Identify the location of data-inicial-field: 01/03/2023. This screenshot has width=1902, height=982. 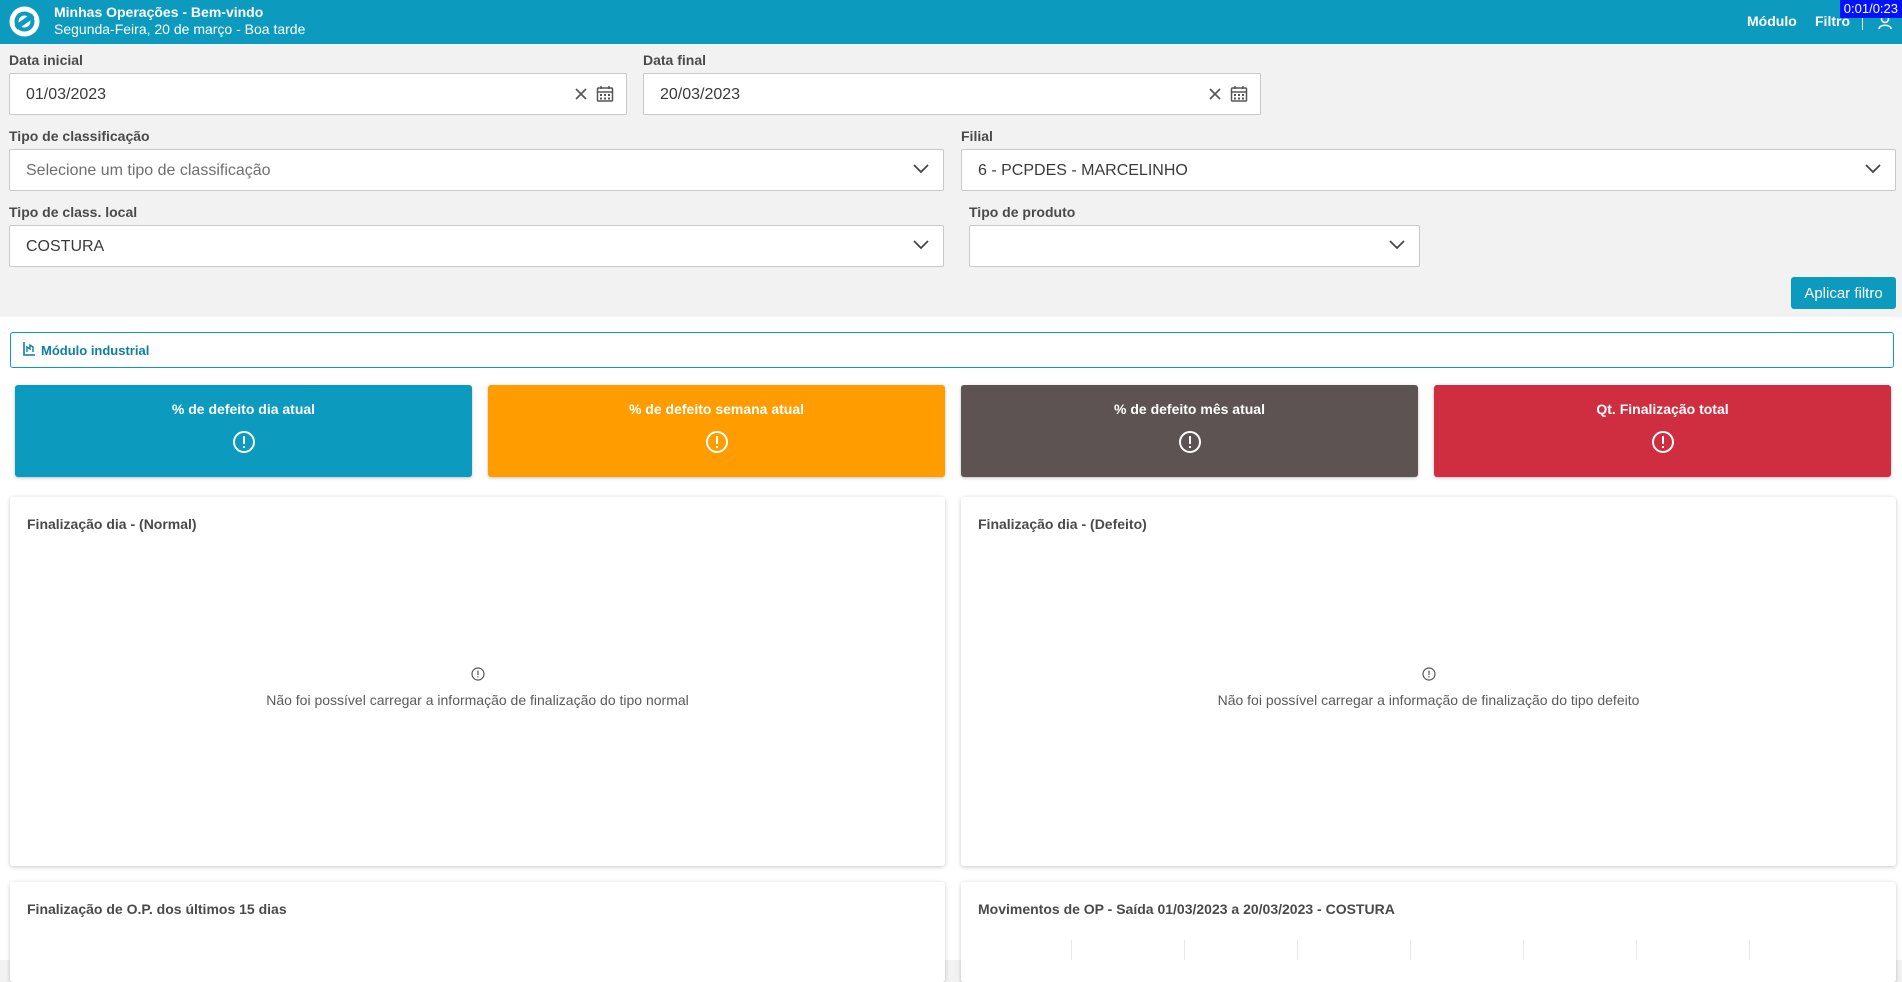
(318, 94).